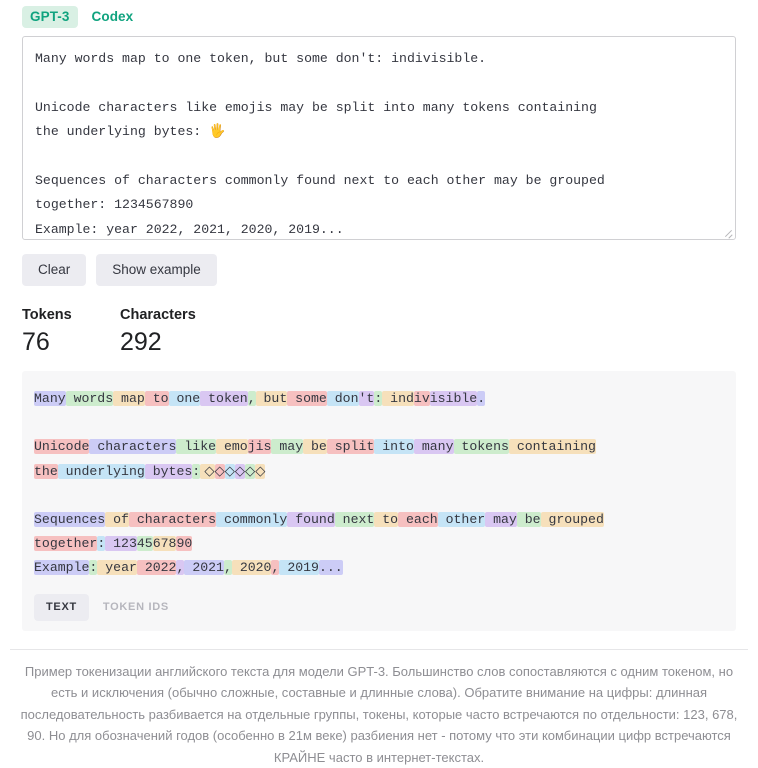 This screenshot has width=758, height=768. What do you see at coordinates (251, 568) in the screenshot?
I see `token: 2020` at bounding box center [251, 568].